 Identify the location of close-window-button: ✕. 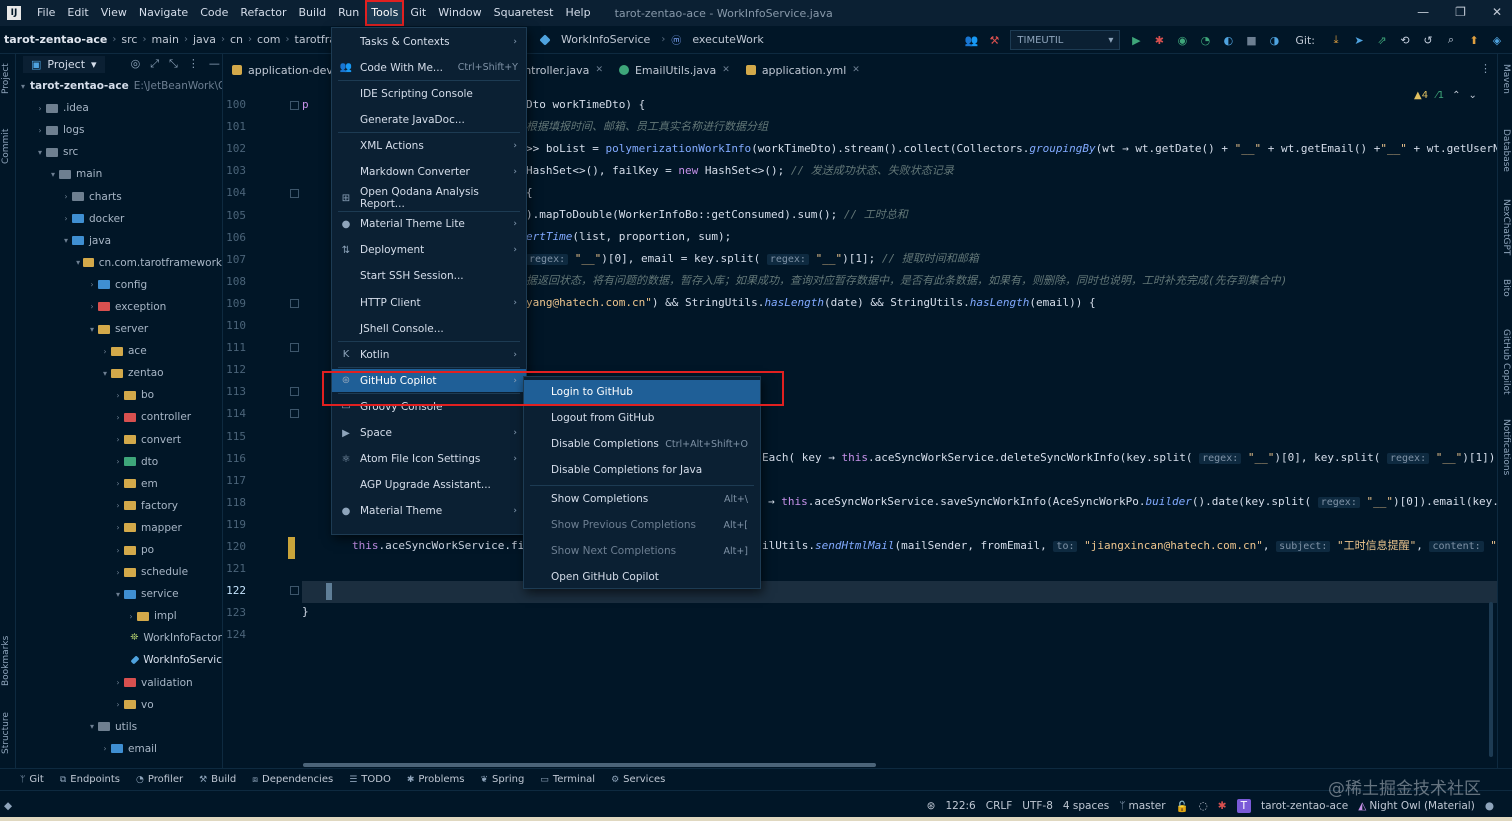
(1497, 12).